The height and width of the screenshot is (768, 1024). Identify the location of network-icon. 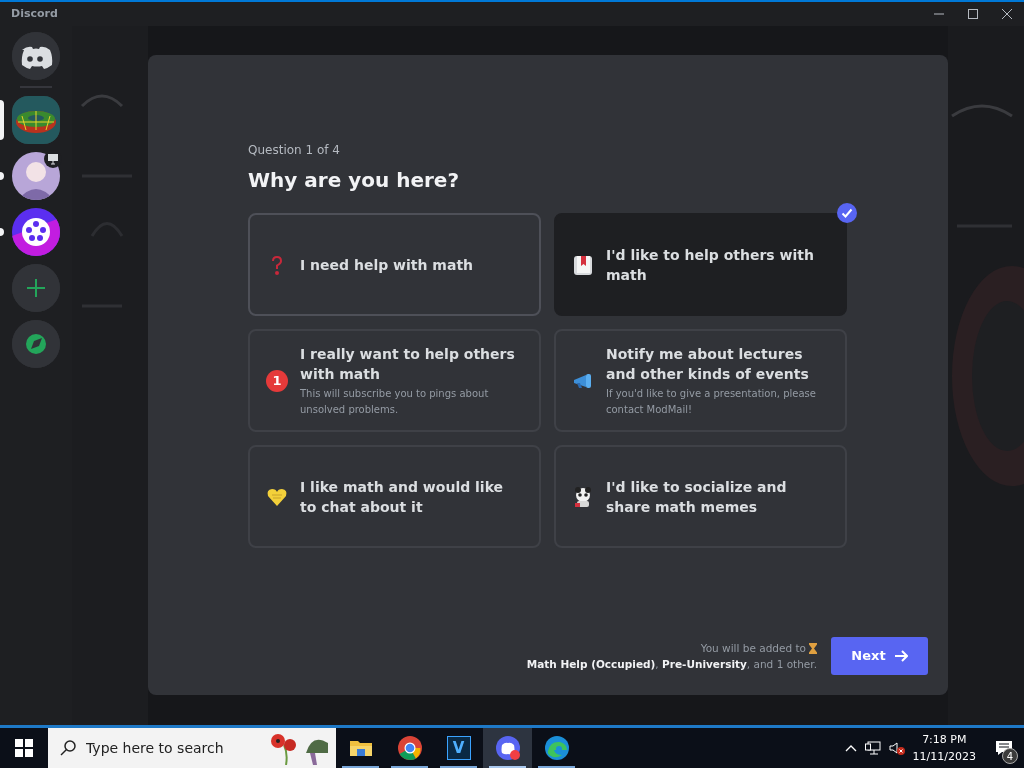
(872, 748).